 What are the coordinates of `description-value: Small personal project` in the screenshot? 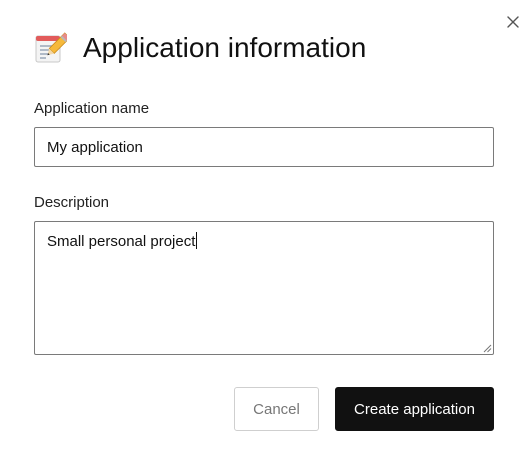 It's located at (121, 241).